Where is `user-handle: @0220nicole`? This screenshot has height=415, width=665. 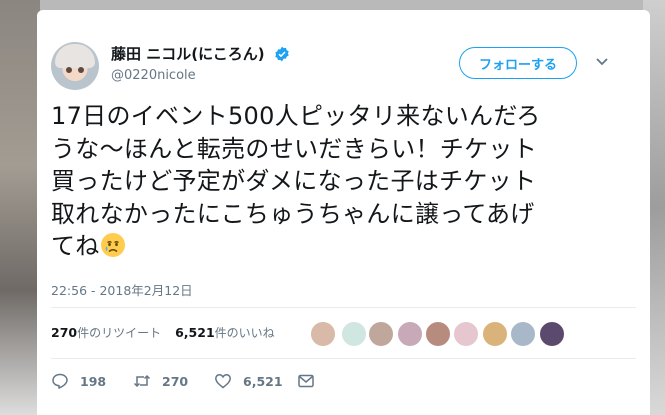
user-handle: @0220nicole is located at coordinates (200, 75).